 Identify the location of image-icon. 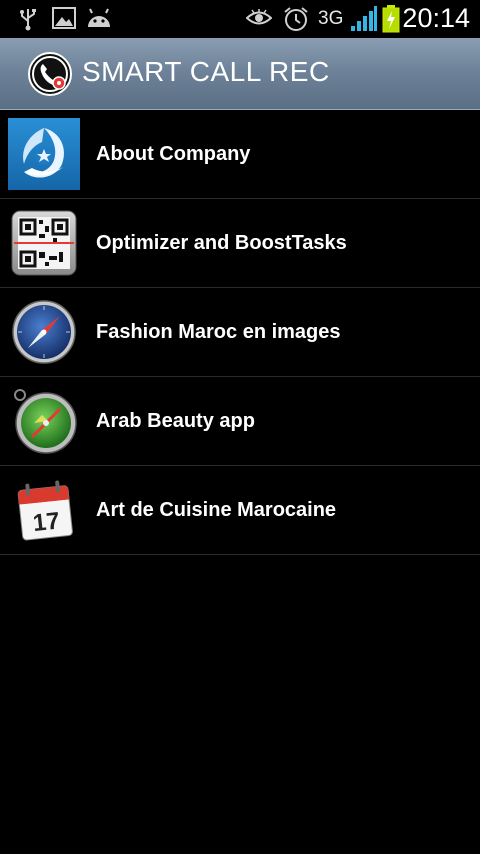
(64, 18).